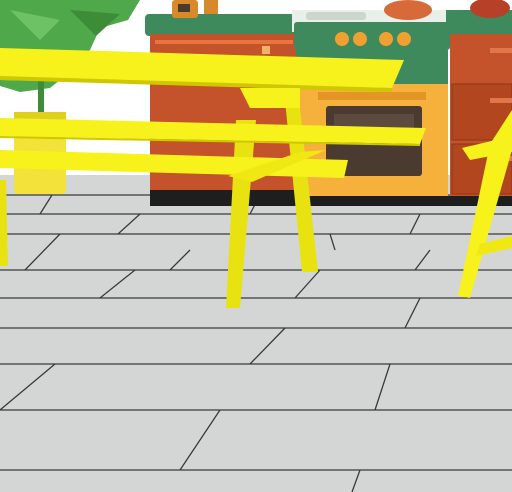 Image resolution: width=512 pixels, height=492 pixels. Describe the element at coordinates (221, 110) in the screenshot. I see `kitchen-counter` at that location.